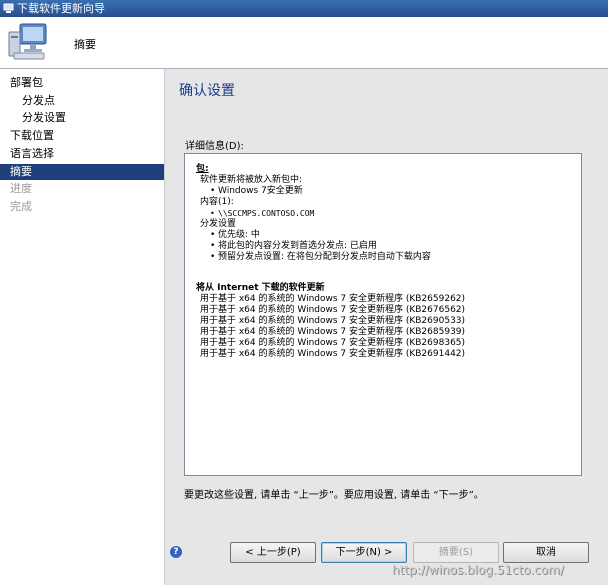  What do you see at coordinates (217, 202) in the screenshot?
I see `content-heading: 内容(1):` at bounding box center [217, 202].